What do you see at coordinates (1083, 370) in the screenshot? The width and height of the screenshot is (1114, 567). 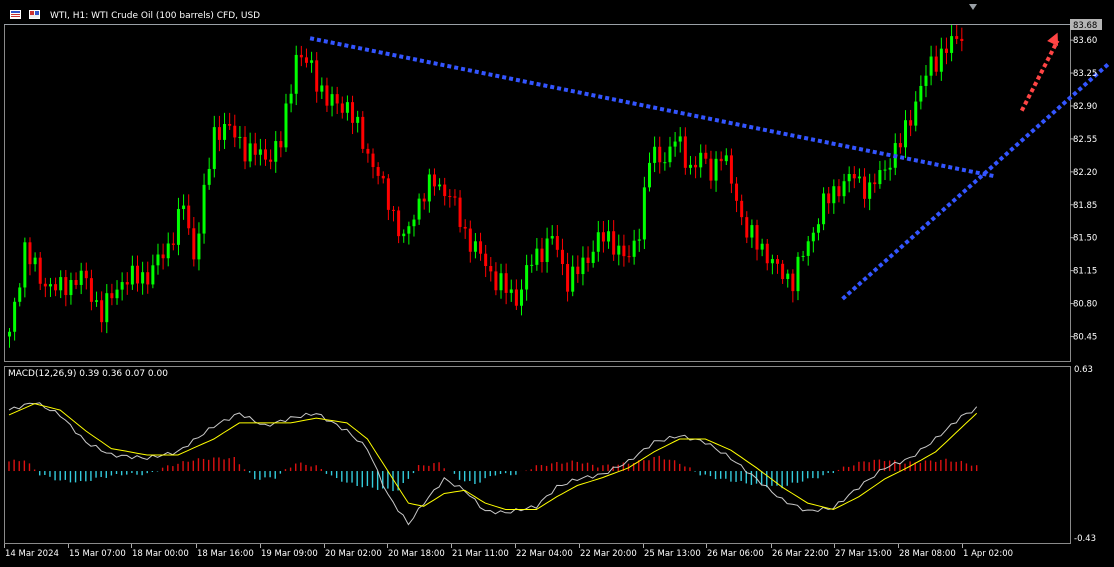 I see `macd-tick-label: 0.63` at bounding box center [1083, 370].